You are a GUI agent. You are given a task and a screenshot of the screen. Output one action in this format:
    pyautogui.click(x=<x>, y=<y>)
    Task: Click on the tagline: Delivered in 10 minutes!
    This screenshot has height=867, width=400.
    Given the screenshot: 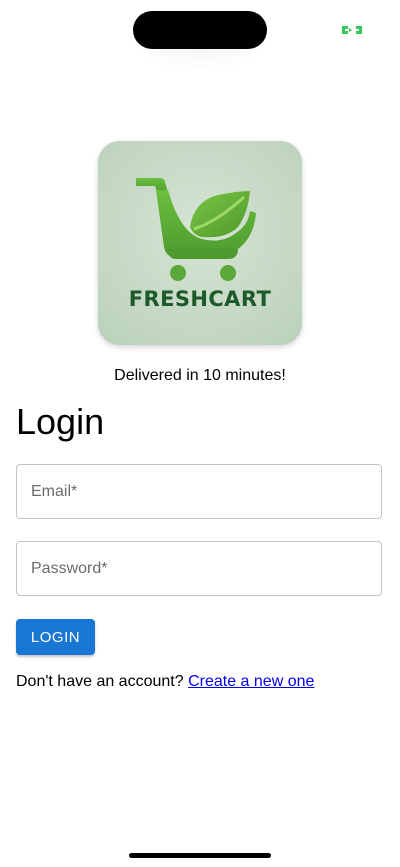 What is the action you would take?
    pyautogui.click(x=200, y=375)
    